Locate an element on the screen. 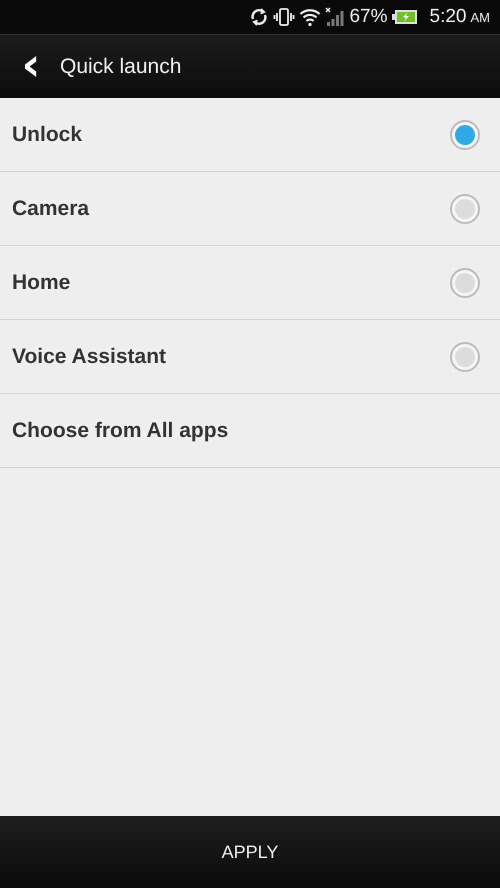 This screenshot has width=500, height=888. sync-icon is located at coordinates (260, 17).